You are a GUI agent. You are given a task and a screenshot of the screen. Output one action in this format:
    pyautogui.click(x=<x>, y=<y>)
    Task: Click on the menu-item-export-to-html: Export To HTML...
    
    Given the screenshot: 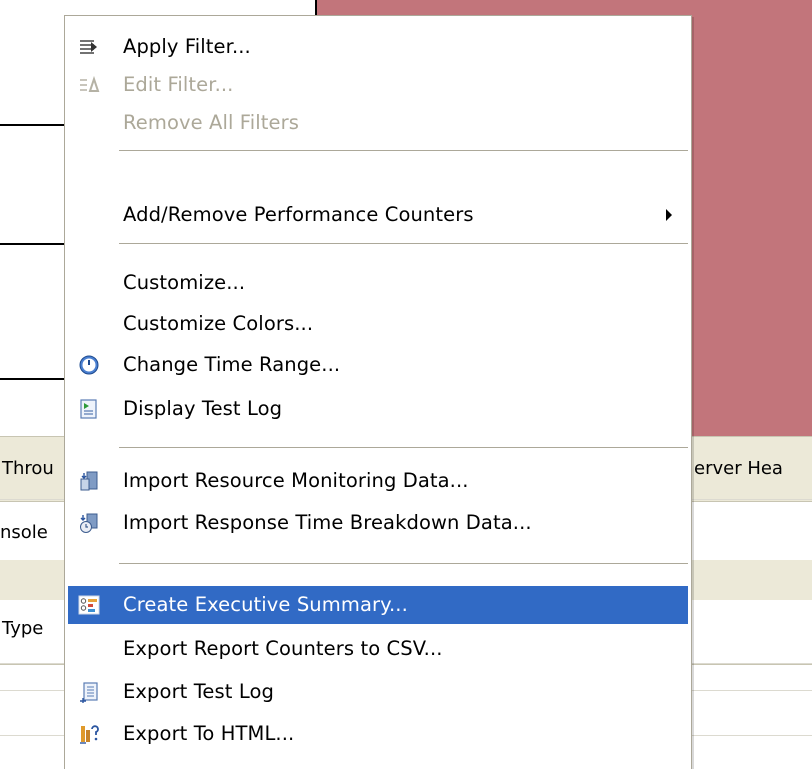 What is the action you would take?
    pyautogui.click(x=378, y=734)
    